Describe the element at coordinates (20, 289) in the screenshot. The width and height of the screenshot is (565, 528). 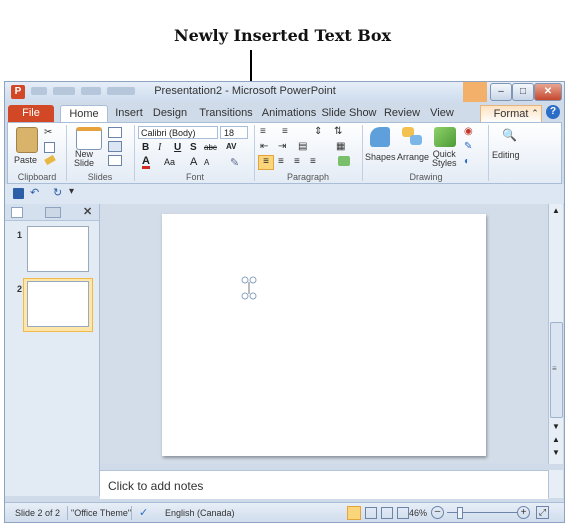
I see `slide-thumbnail-number: 2` at that location.